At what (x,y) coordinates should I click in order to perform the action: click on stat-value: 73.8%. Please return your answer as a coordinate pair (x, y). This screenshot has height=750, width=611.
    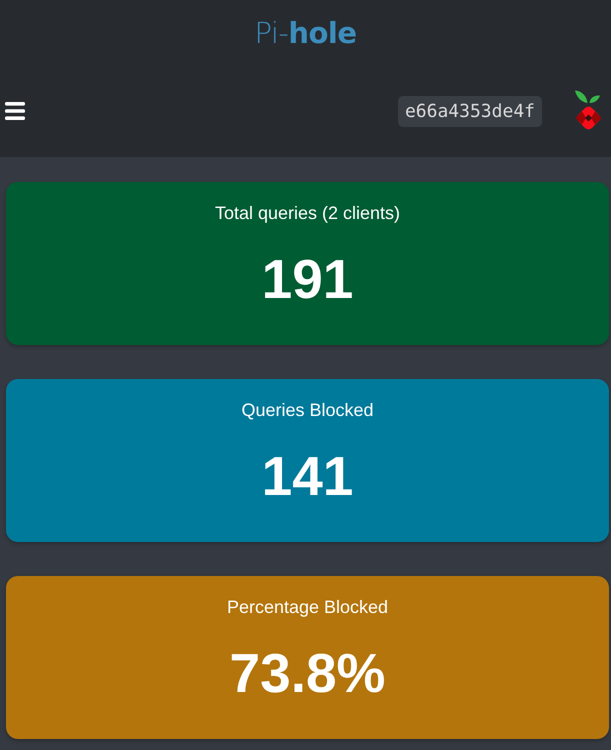
    Looking at the image, I should click on (308, 673).